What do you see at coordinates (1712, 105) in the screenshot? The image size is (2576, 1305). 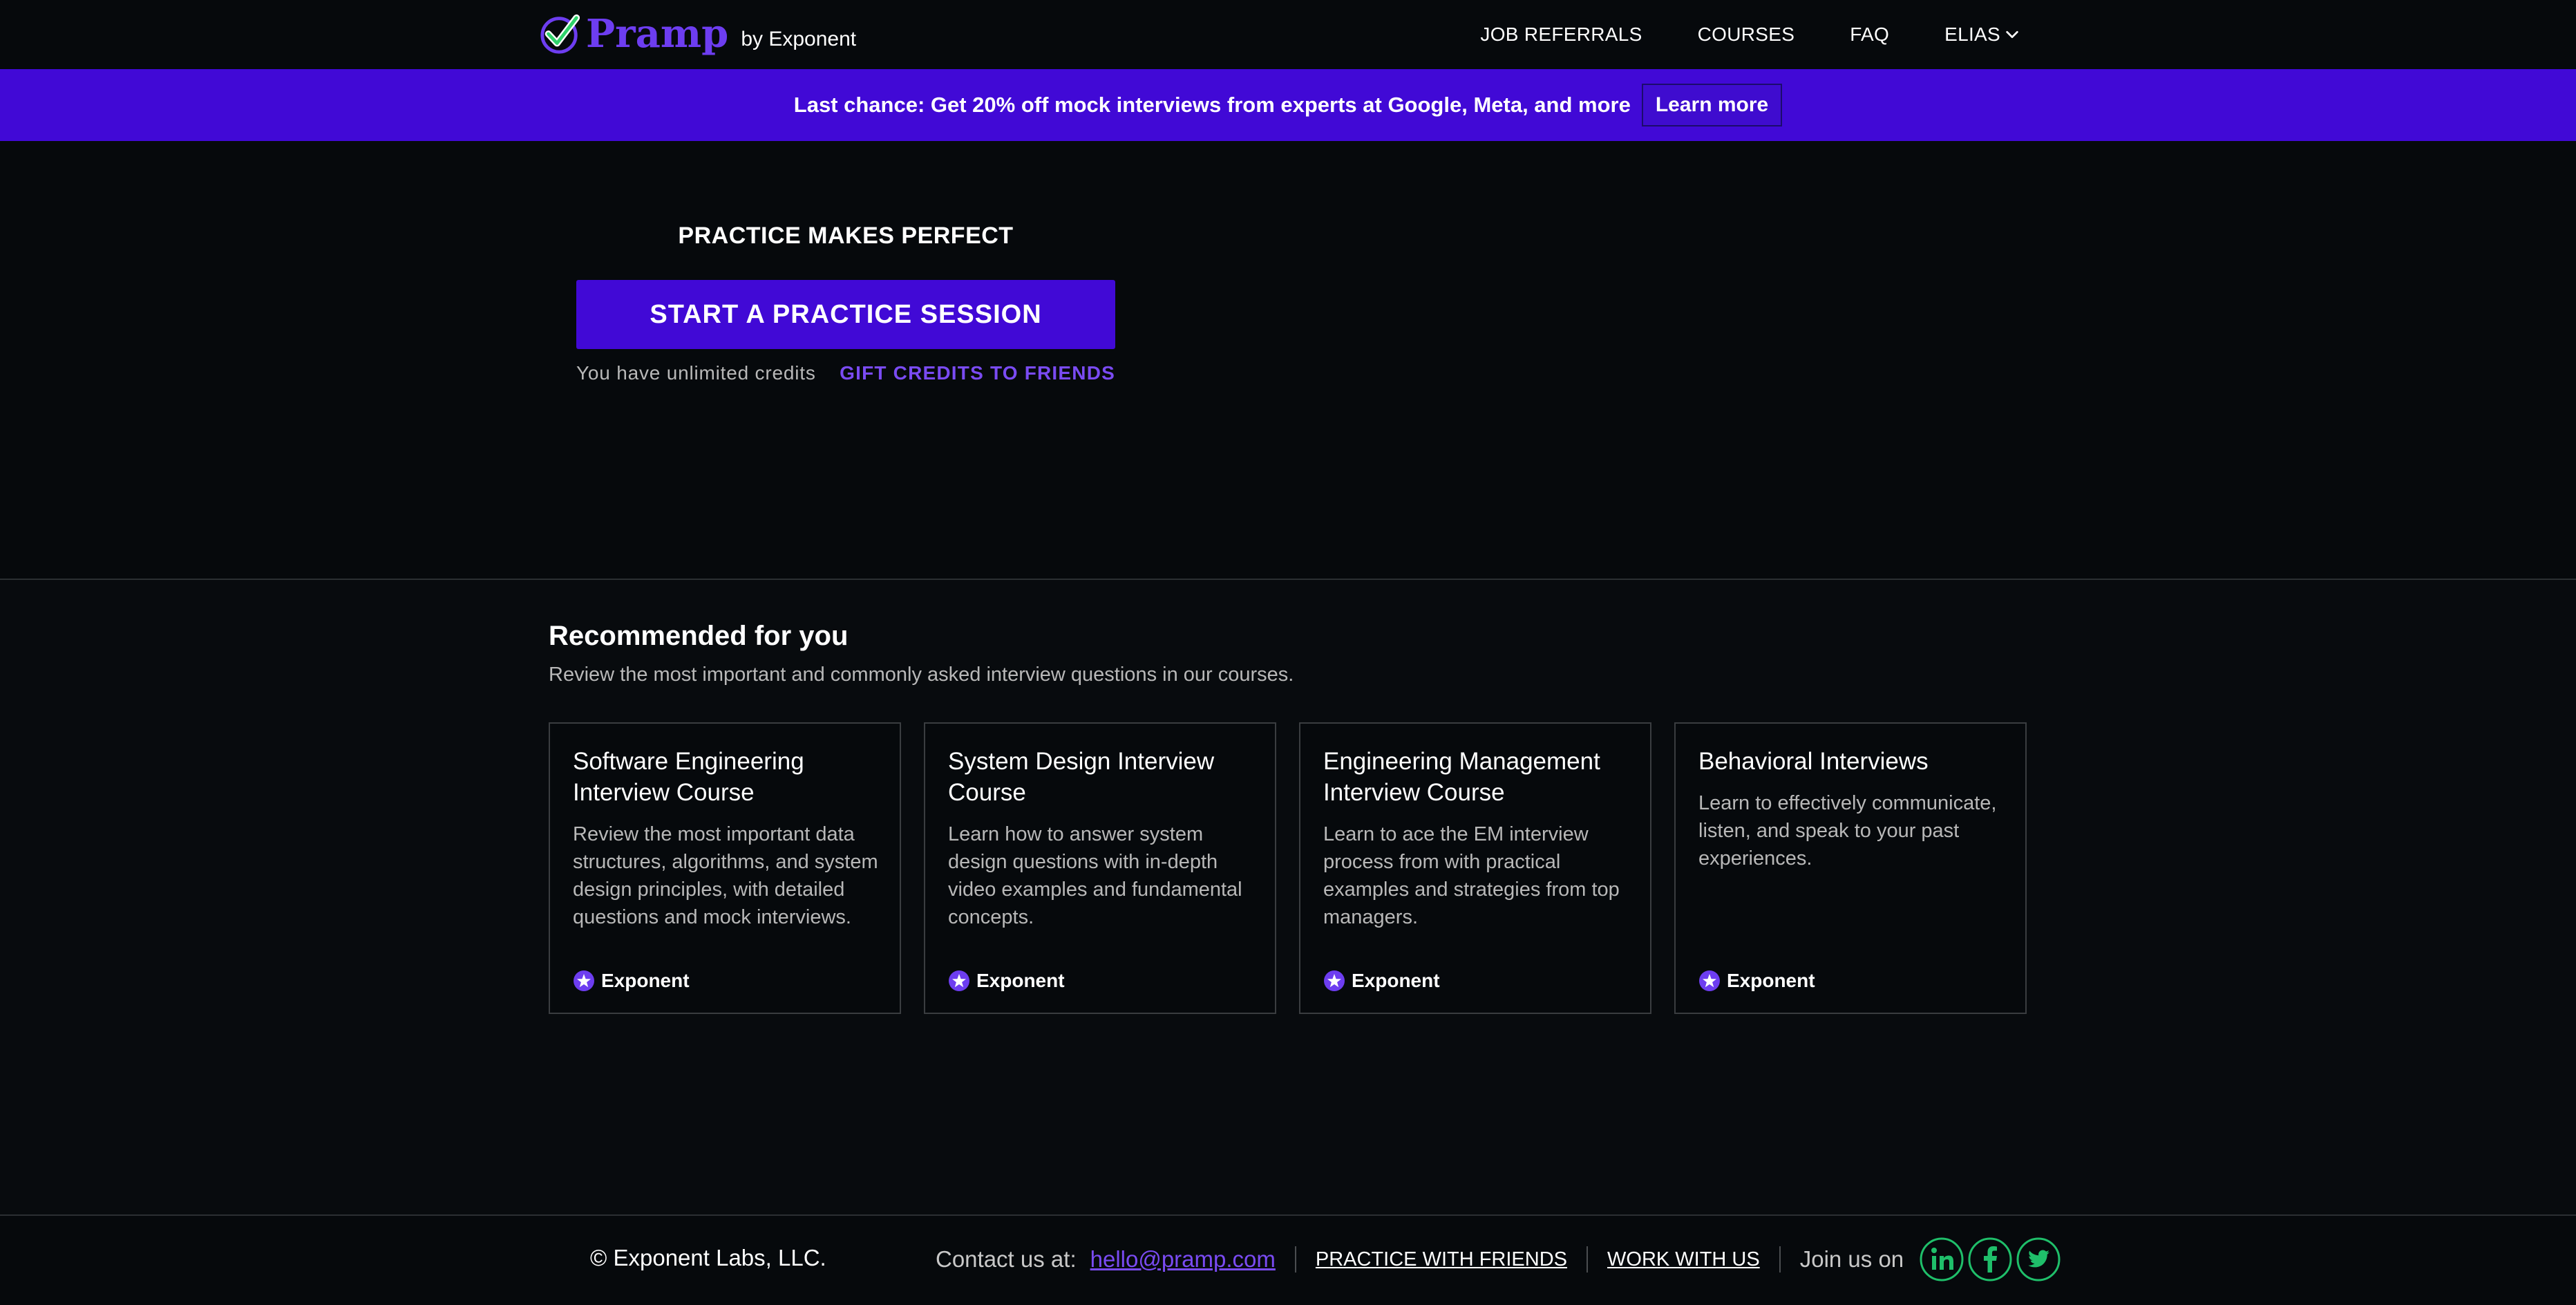 I see `learn-more-button: Learn more` at bounding box center [1712, 105].